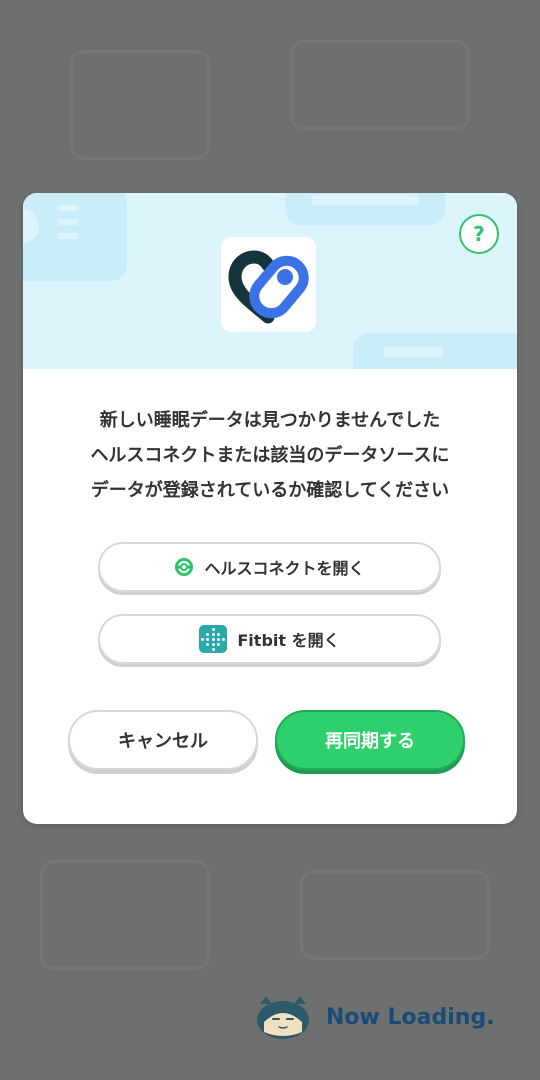 Image resolution: width=540 pixels, height=1080 pixels. Describe the element at coordinates (268, 284) in the screenshot. I see `health-connect-app-icon` at that location.